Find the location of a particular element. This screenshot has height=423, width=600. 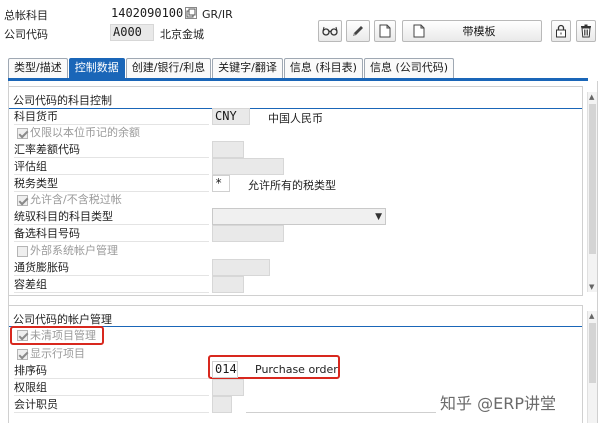

open-item-checkbox is located at coordinates (22, 335).